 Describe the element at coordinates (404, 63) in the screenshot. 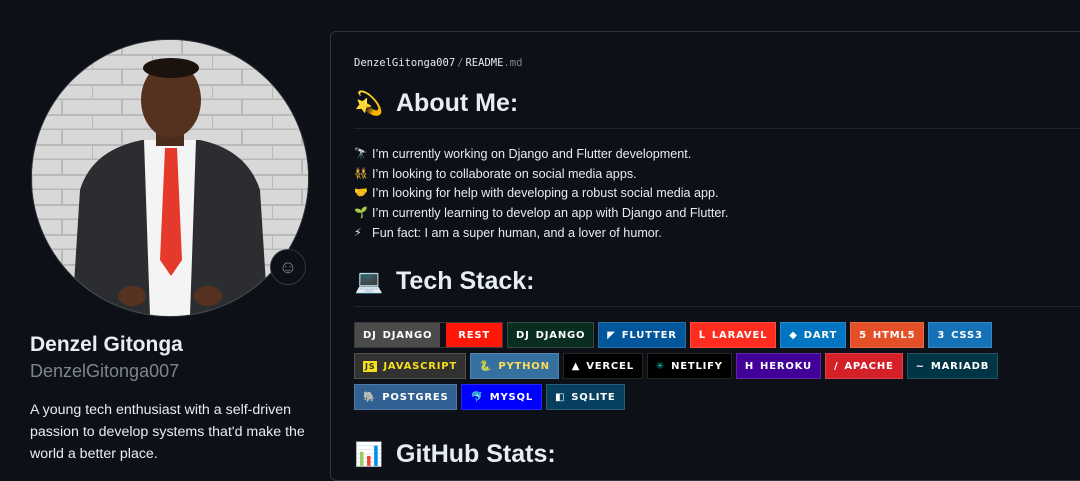

I see `breadcrumb-user-link: DenzelGitonga007` at that location.